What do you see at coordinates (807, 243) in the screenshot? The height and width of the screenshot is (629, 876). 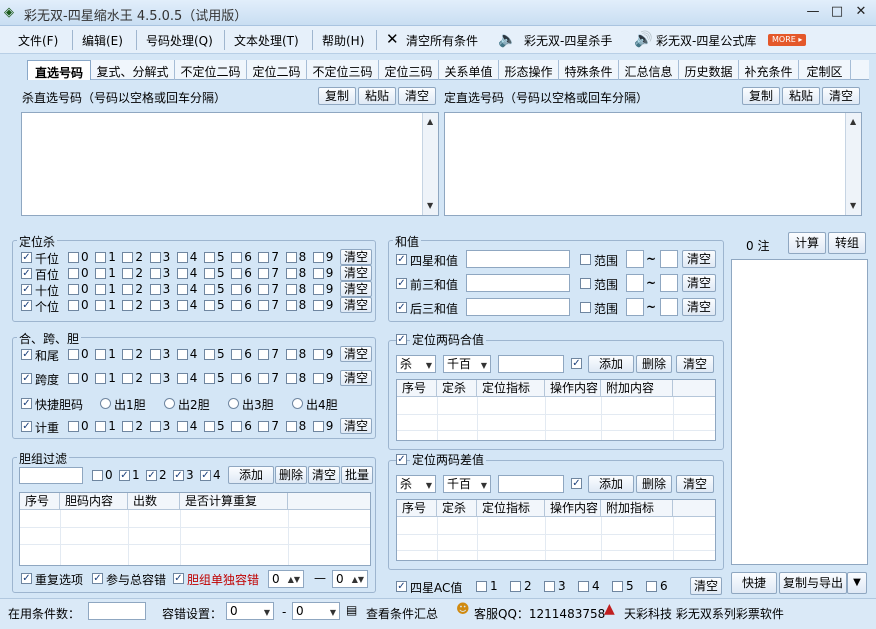 I see `calculate-button: 计算` at bounding box center [807, 243].